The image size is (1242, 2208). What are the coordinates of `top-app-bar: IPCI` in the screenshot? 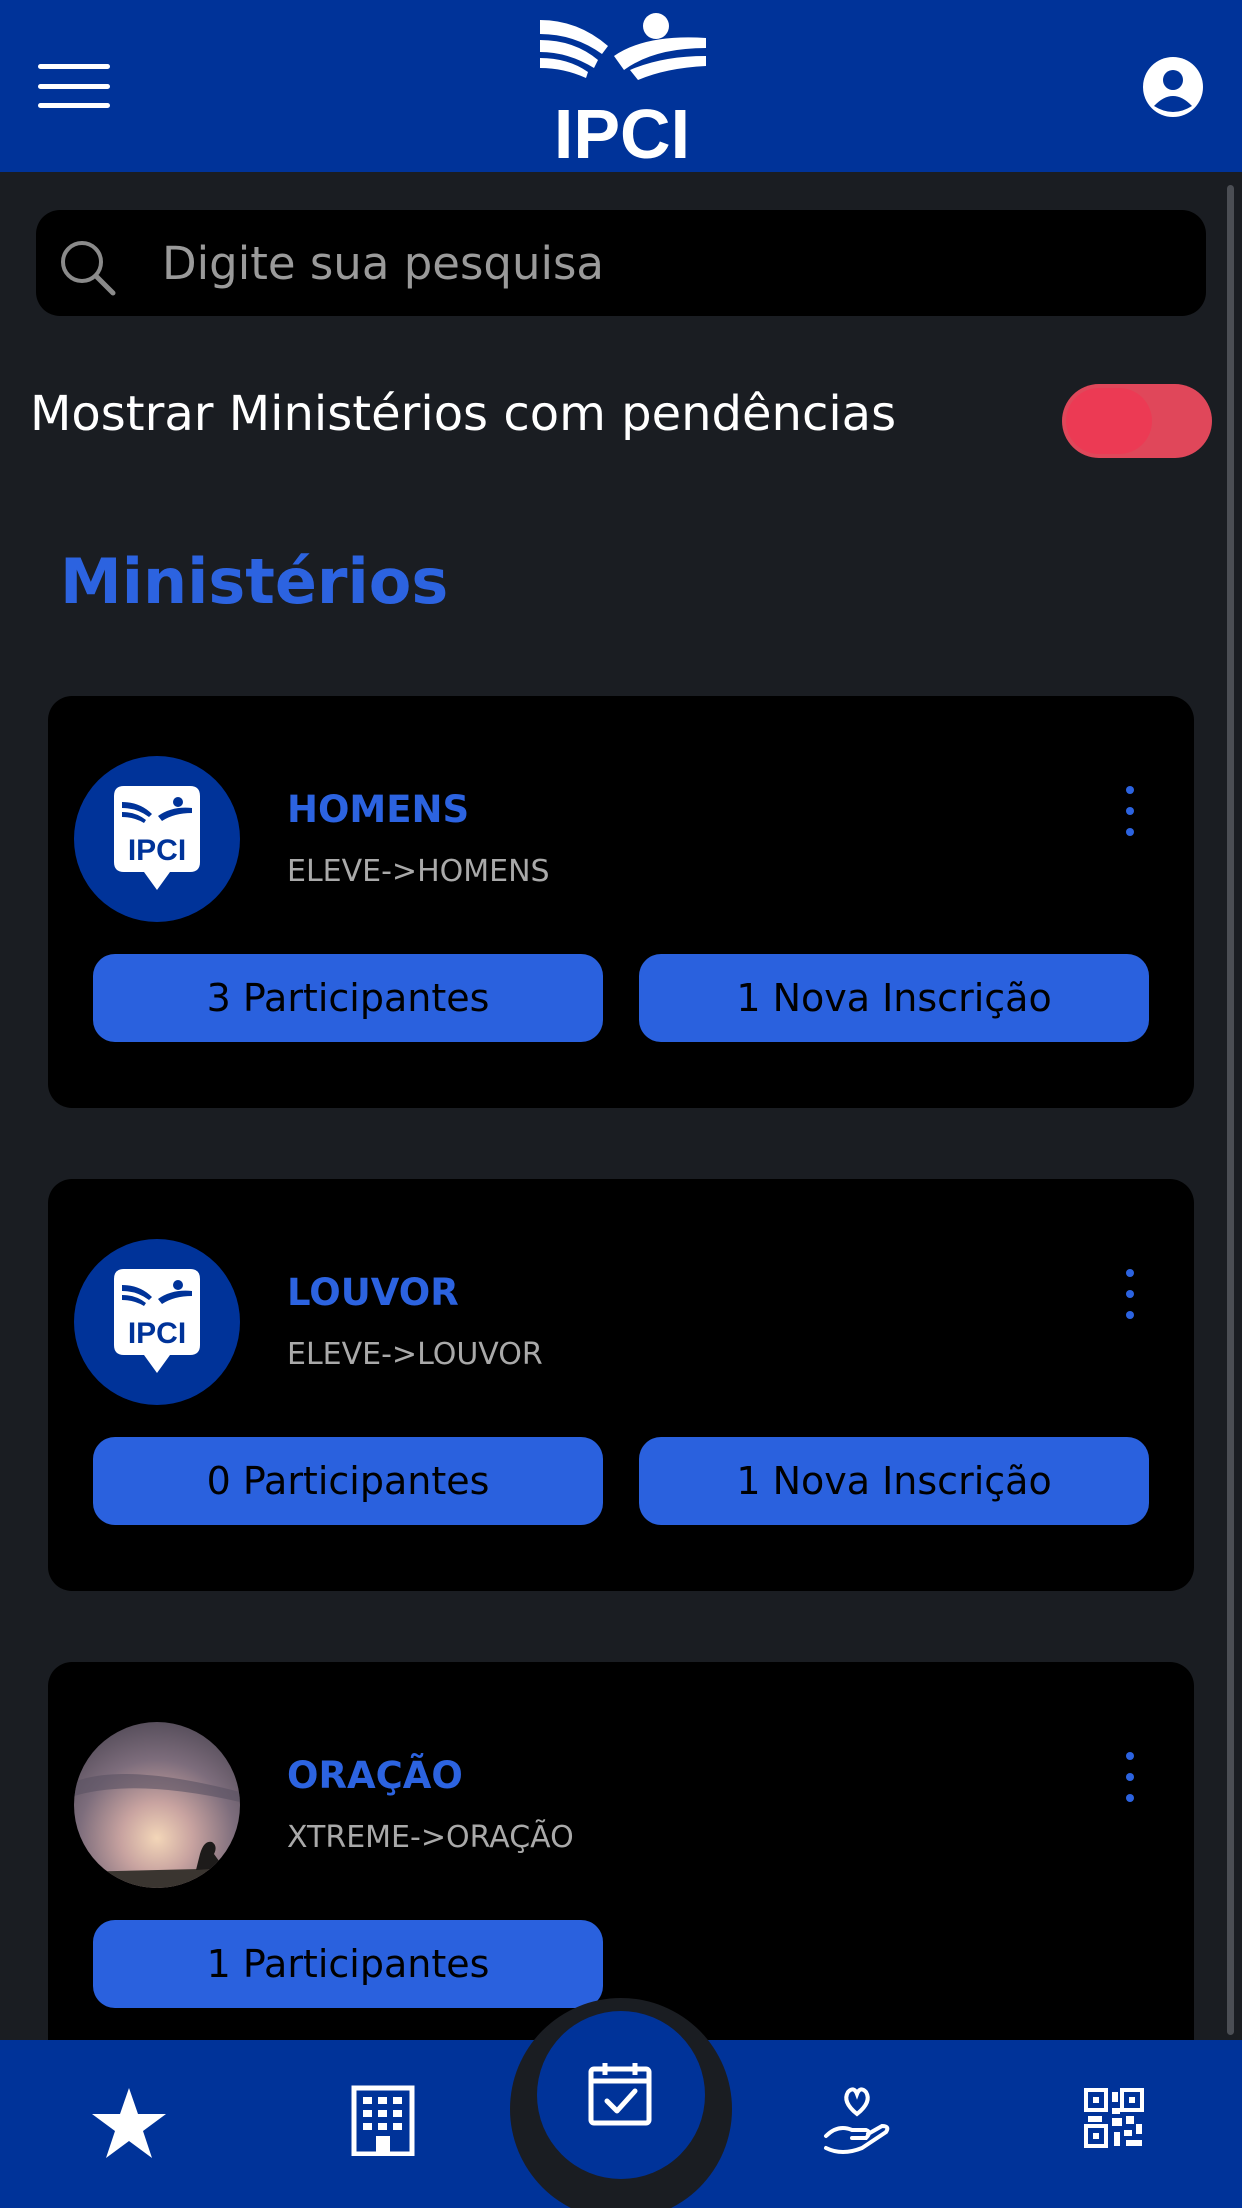 It's located at (621, 86).